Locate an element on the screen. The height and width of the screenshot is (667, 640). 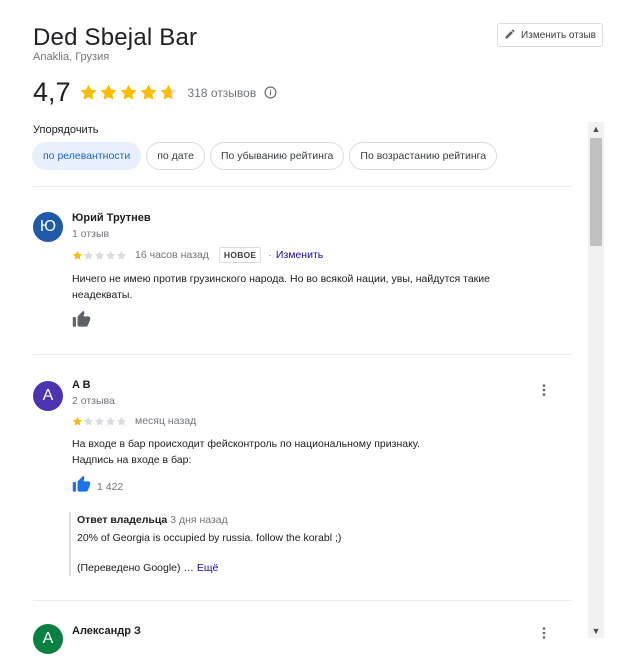
avatar-letter: А is located at coordinates (48, 638).